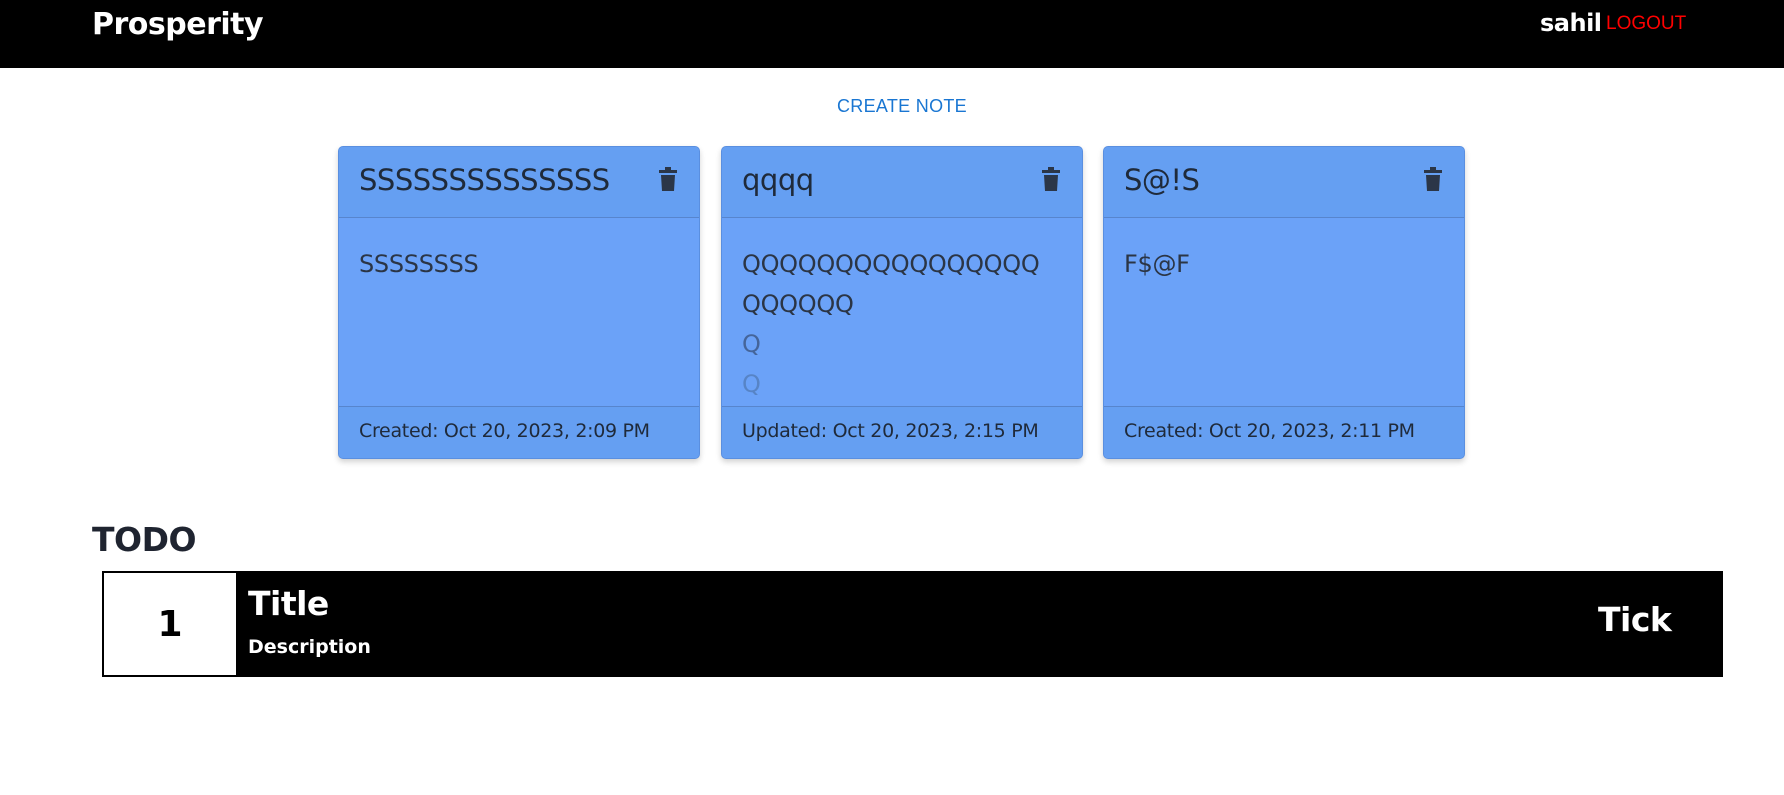 This screenshot has height=795, width=1784. What do you see at coordinates (1571, 23) in the screenshot?
I see `username-label: sahil` at bounding box center [1571, 23].